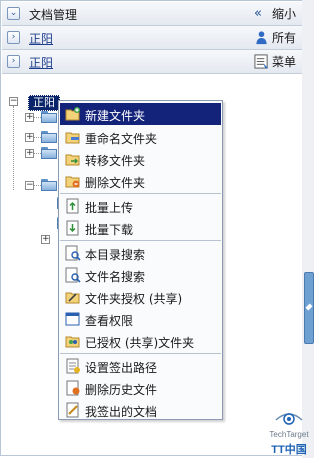 The height and width of the screenshot is (458, 320). Describe the element at coordinates (72, 206) in the screenshot. I see `batch-upload-icon` at that location.